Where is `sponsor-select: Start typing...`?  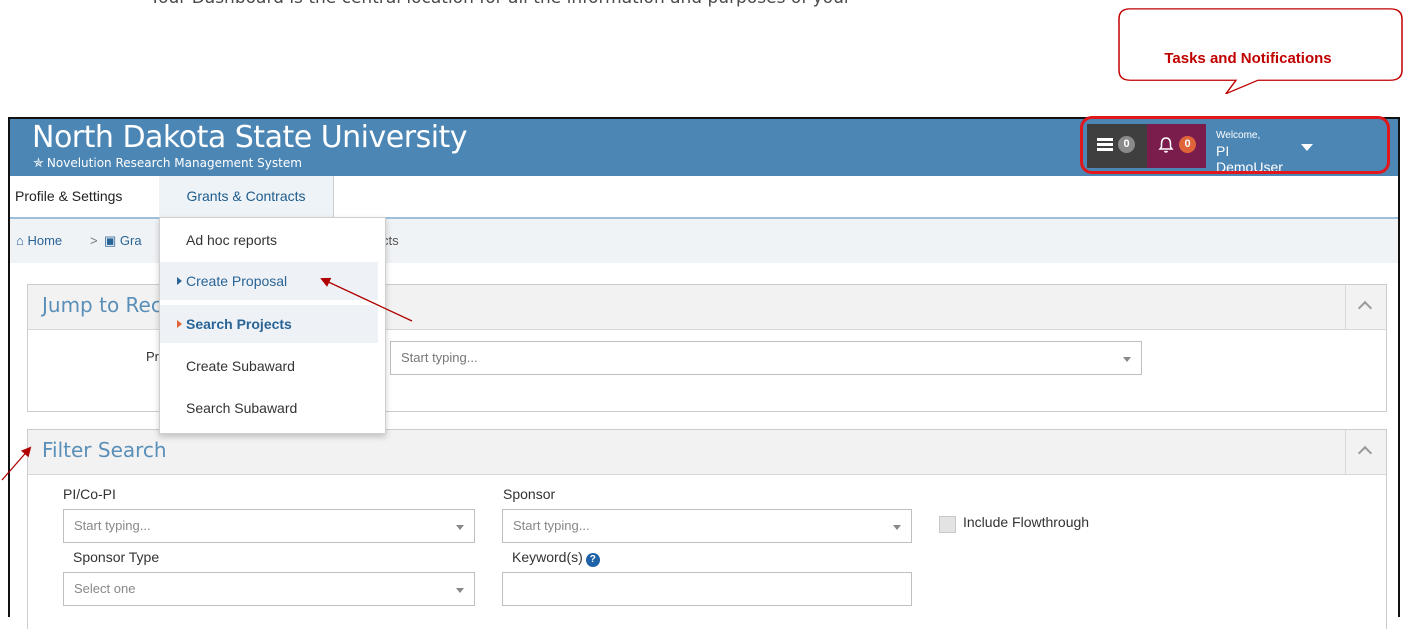 sponsor-select: Start typing... is located at coordinates (707, 526).